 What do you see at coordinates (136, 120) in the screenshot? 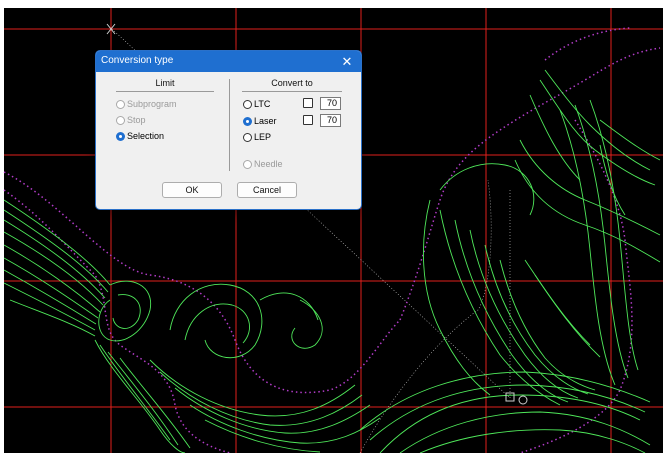
I see `radio-stop-label: Stop` at bounding box center [136, 120].